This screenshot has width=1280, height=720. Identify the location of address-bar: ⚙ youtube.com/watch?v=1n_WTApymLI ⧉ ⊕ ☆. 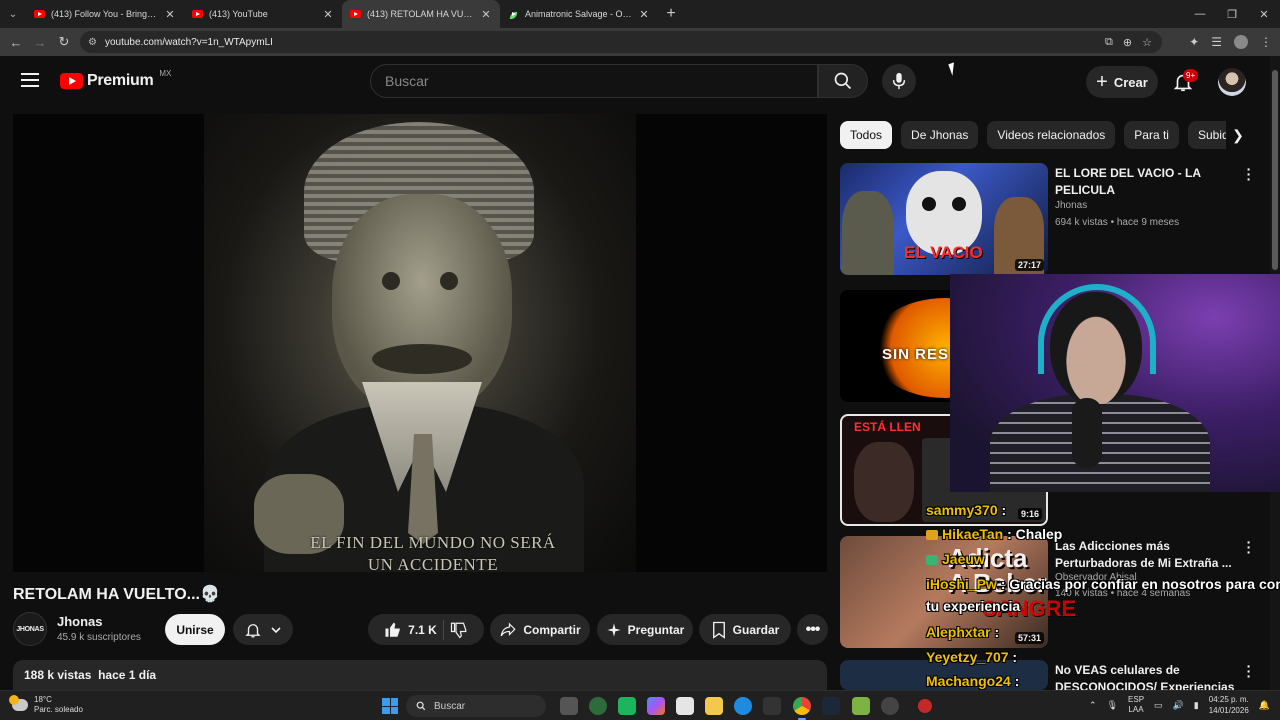
(621, 42).